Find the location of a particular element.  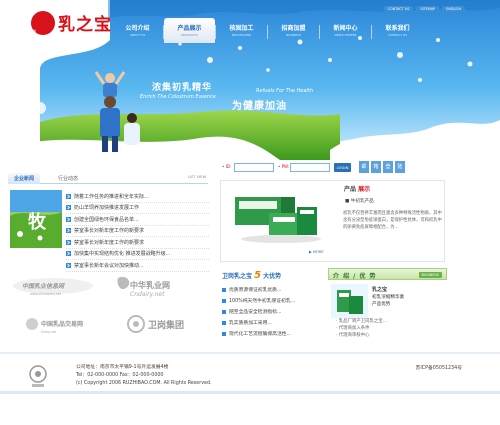

partner-chinadairy: 中国乳业信息网 www.chinadairy.net is located at coordinates (53, 287).